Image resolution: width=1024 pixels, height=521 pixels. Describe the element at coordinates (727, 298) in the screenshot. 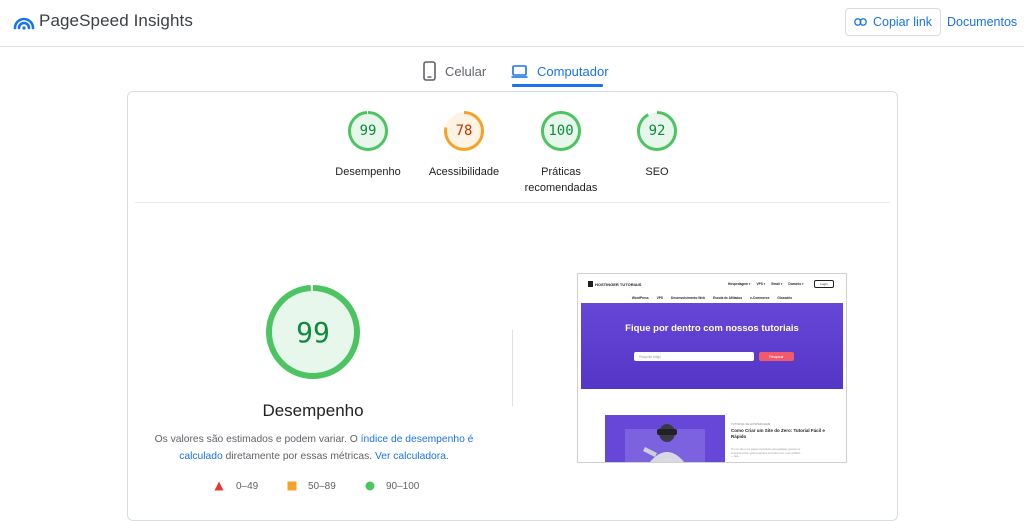

I see `screenshot-submenu-item: Escola de Afiliados` at that location.